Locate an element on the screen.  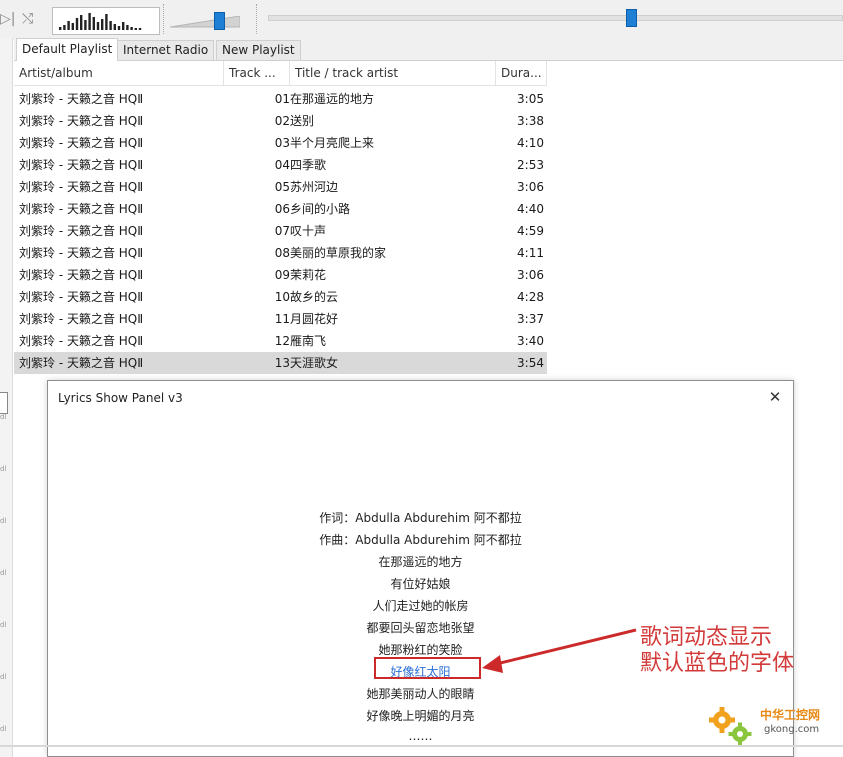
cell-duration: 3:37 is located at coordinates (530, 319).